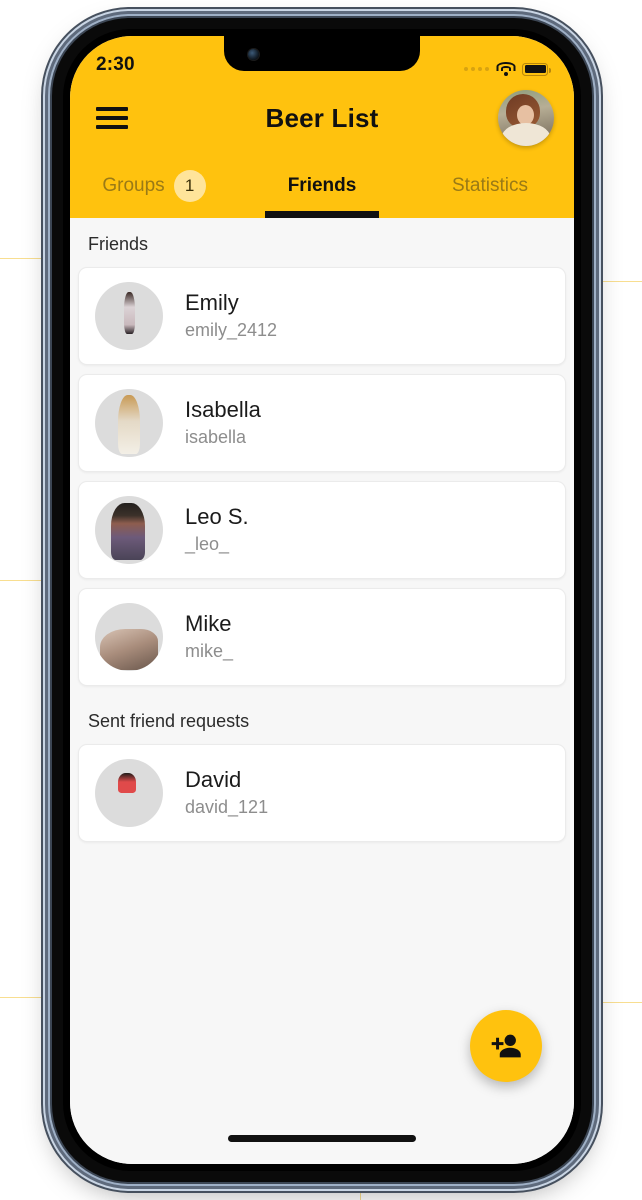  I want to click on list-item: Isabella isabella, so click(322, 423).